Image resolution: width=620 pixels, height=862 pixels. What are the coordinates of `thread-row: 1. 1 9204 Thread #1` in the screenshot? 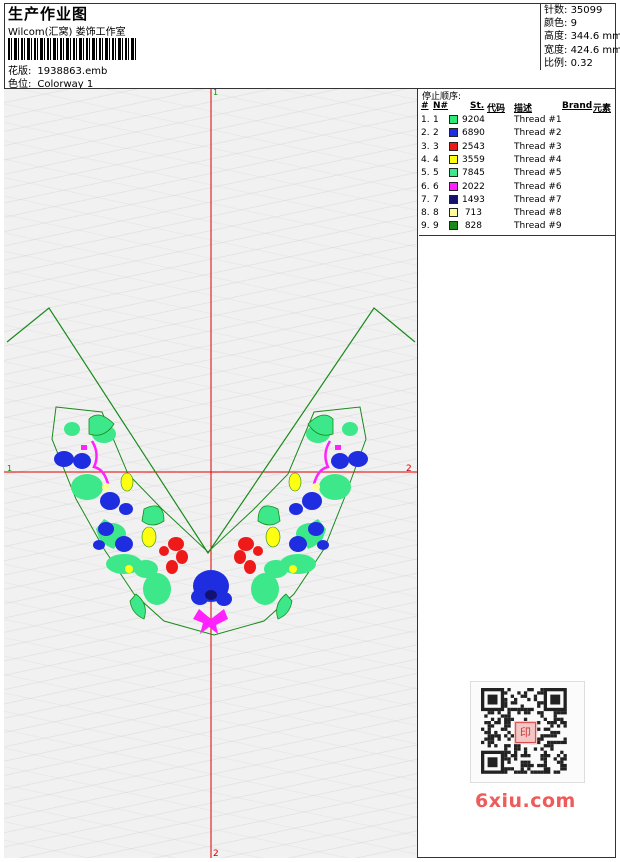 It's located at (517, 120).